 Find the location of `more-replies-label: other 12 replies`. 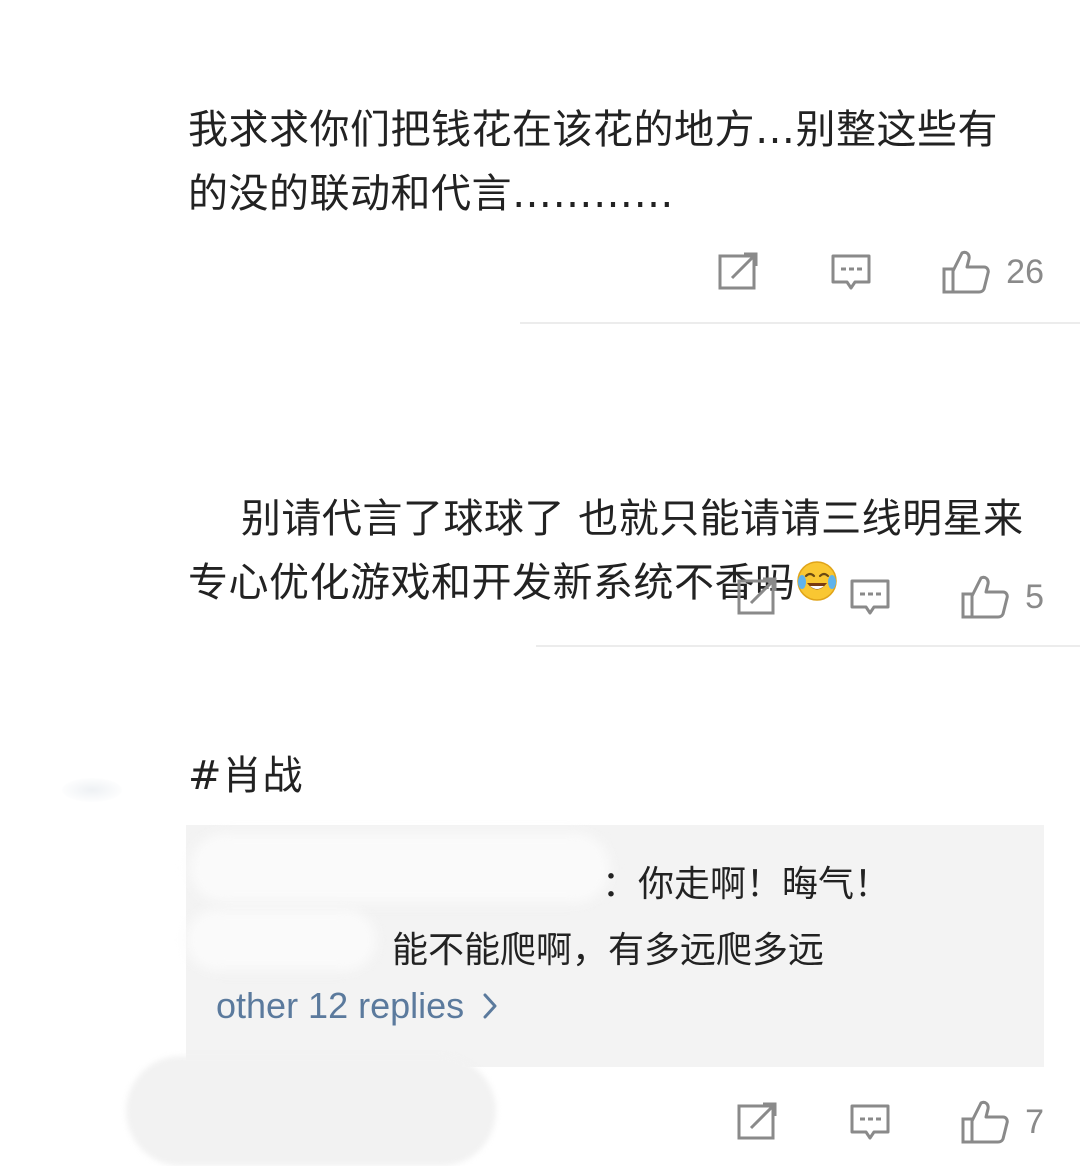

more-replies-label: other 12 replies is located at coordinates (340, 1005).